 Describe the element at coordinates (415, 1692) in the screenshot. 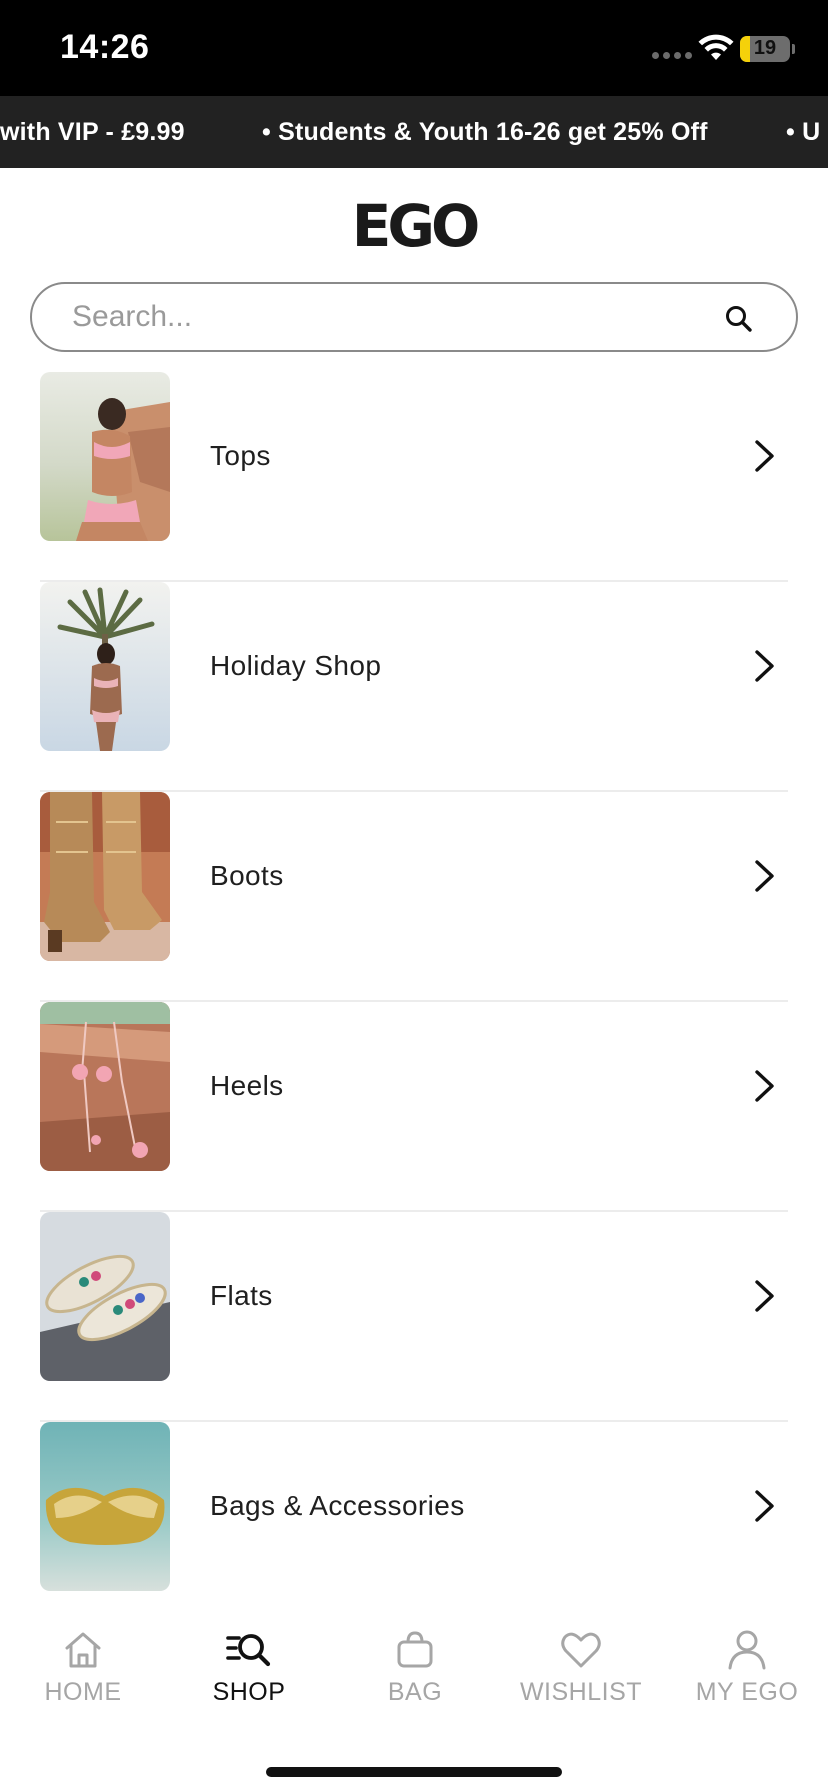

I see `tab-label: BAG` at that location.